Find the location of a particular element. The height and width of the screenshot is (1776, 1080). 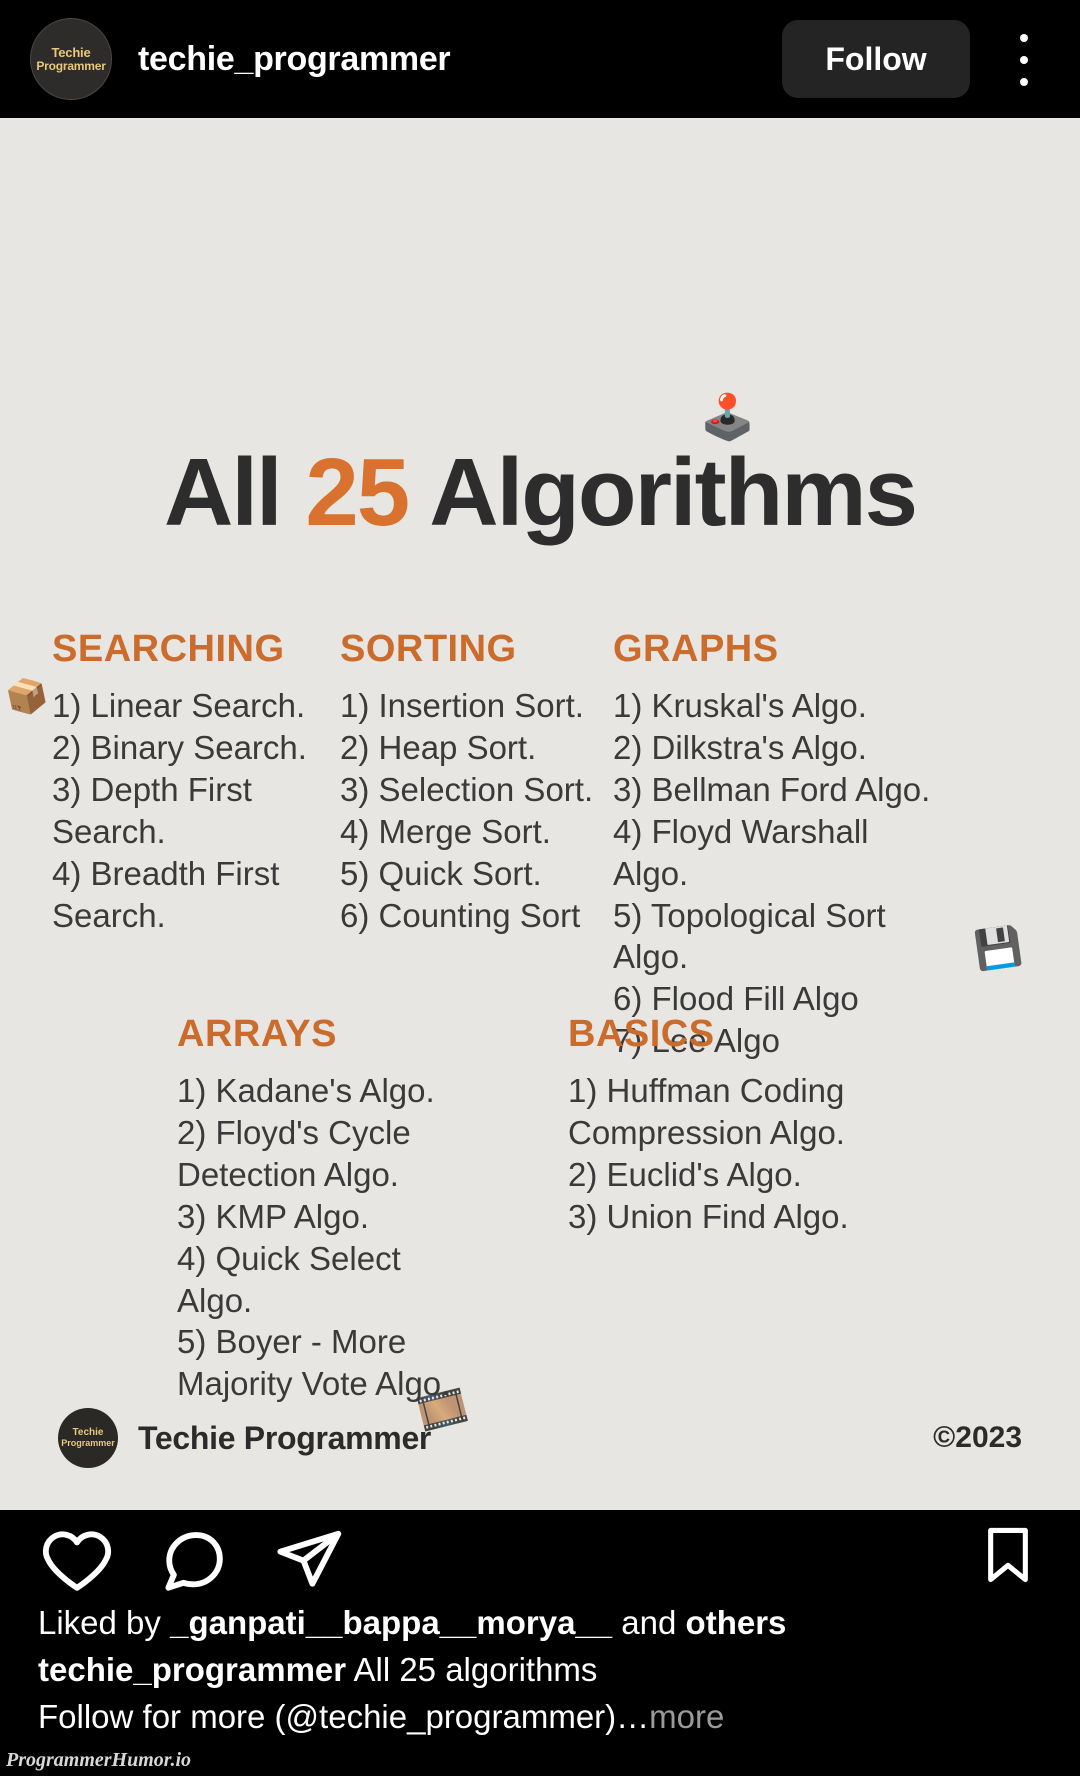

list-item: 3) KMP Algo. is located at coordinates (273, 1216).